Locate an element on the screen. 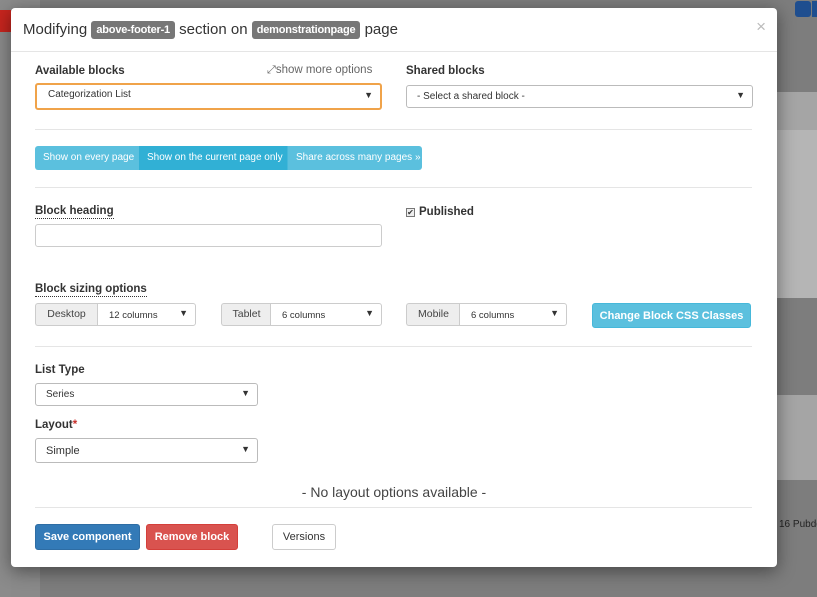  tablet-columns-select: 6 columns ▼ is located at coordinates (326, 314).